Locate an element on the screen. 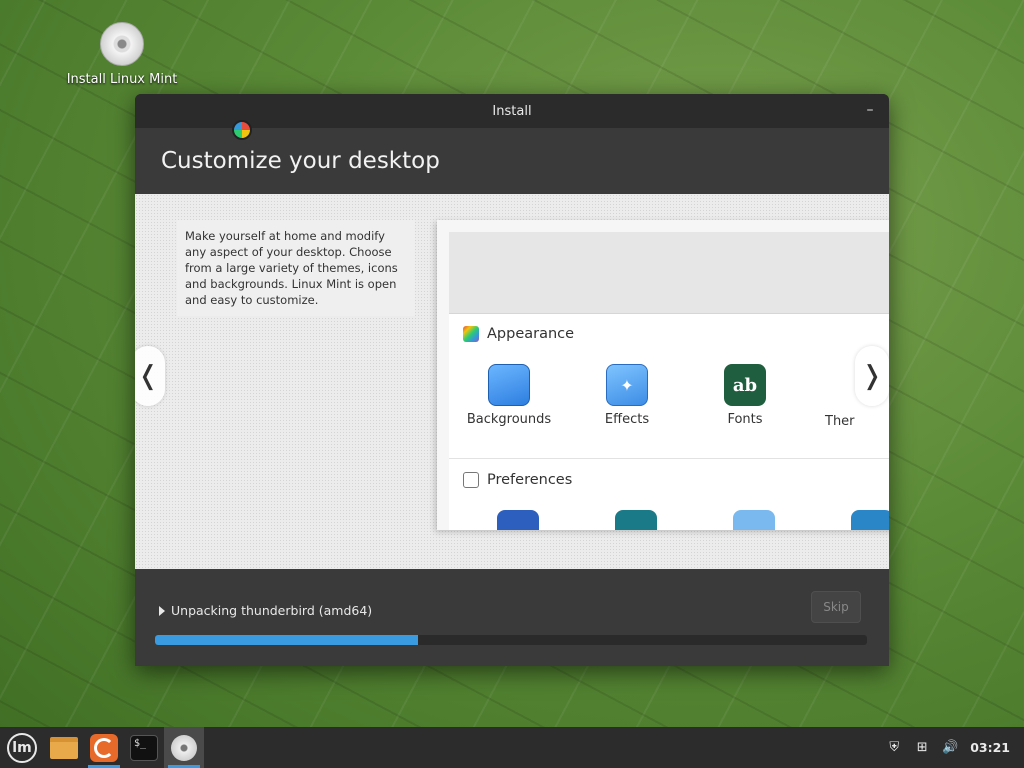  app-label: Effects is located at coordinates (627, 419).